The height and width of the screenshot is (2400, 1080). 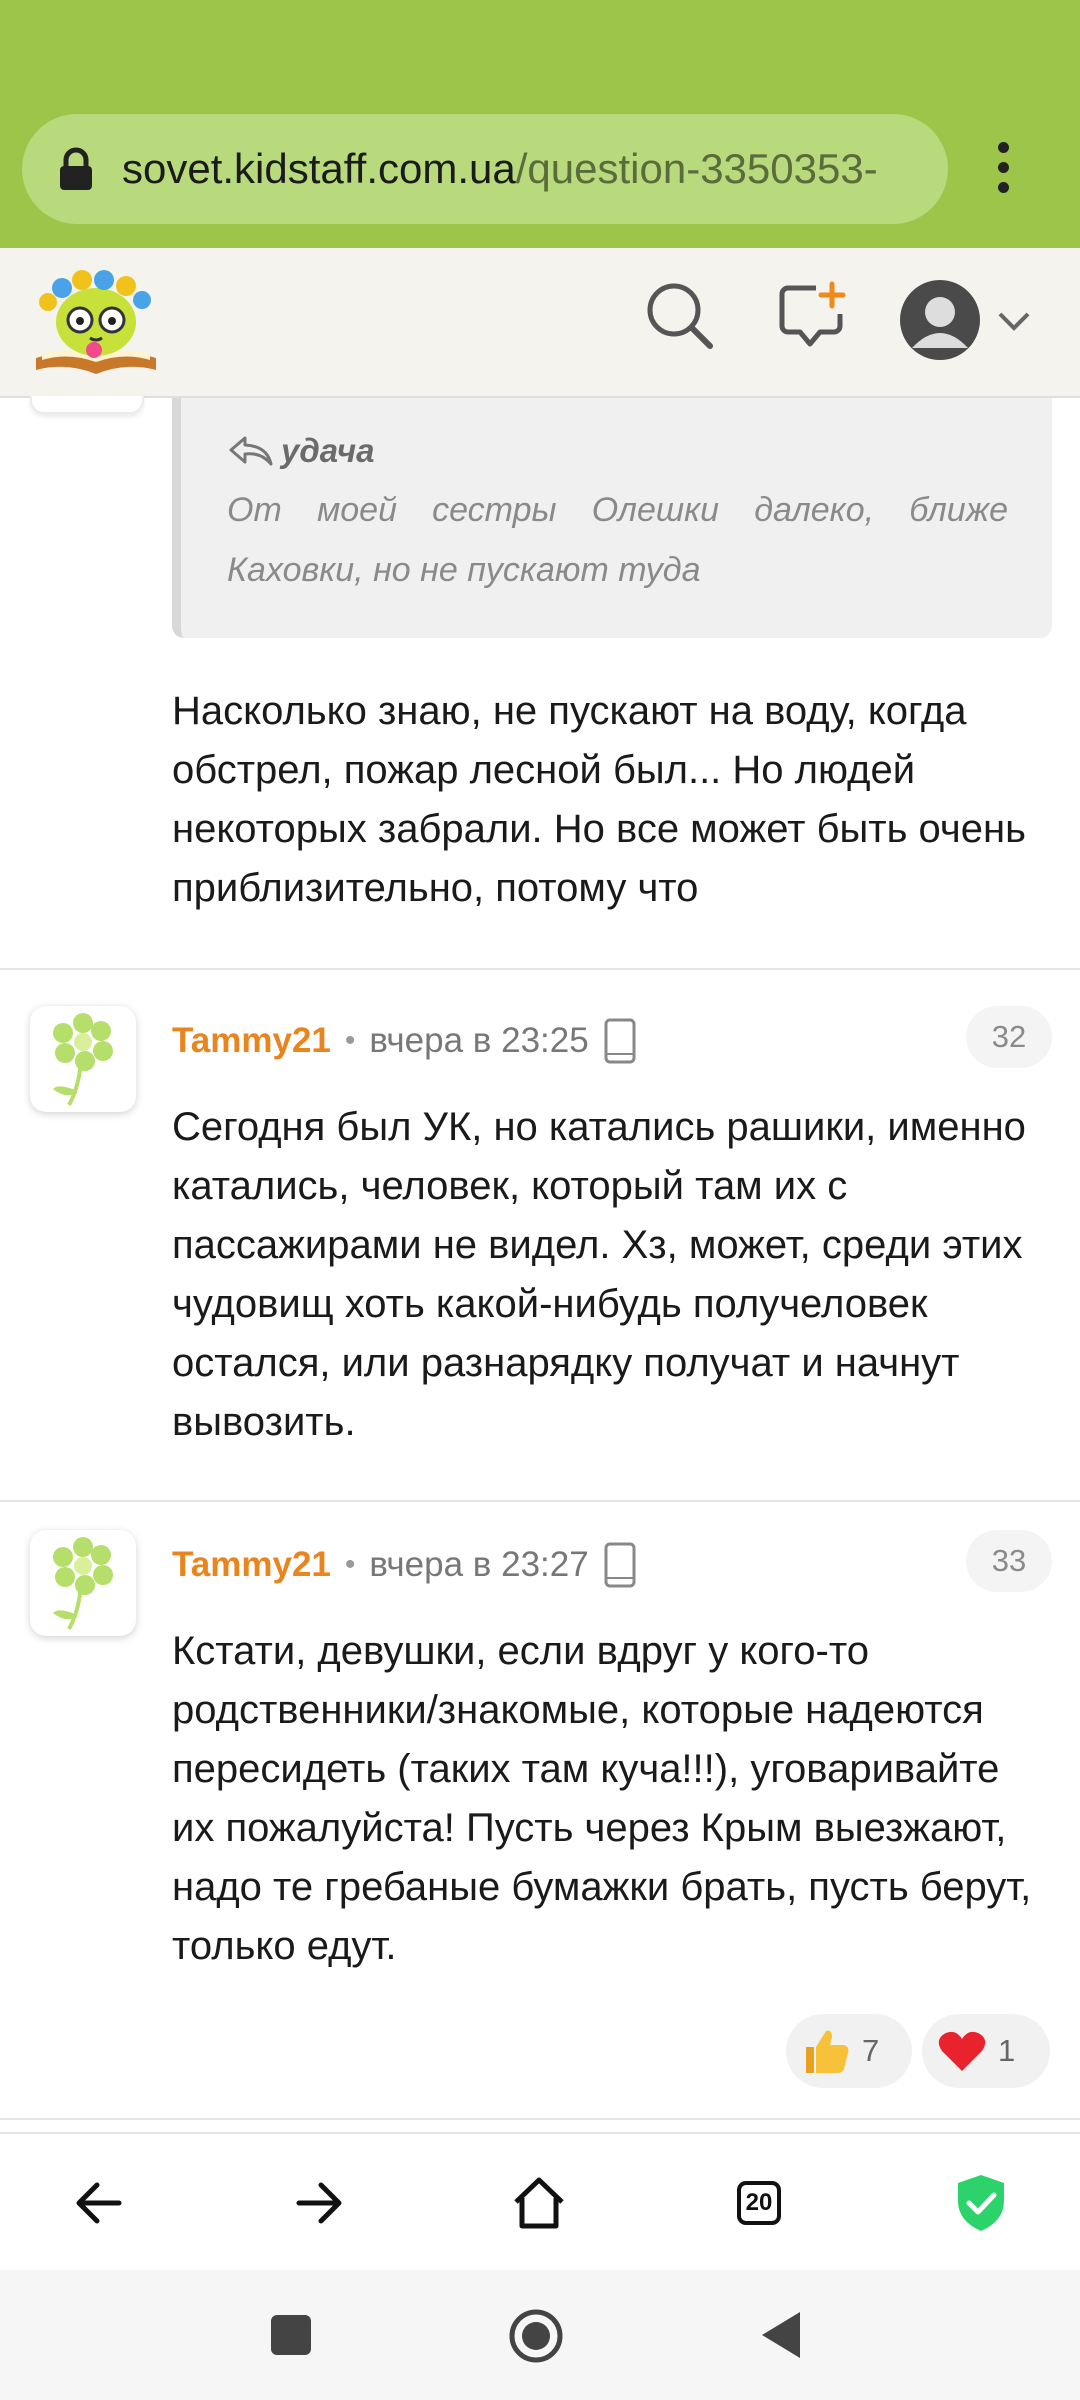 I want to click on search-icon, so click(x=680, y=316).